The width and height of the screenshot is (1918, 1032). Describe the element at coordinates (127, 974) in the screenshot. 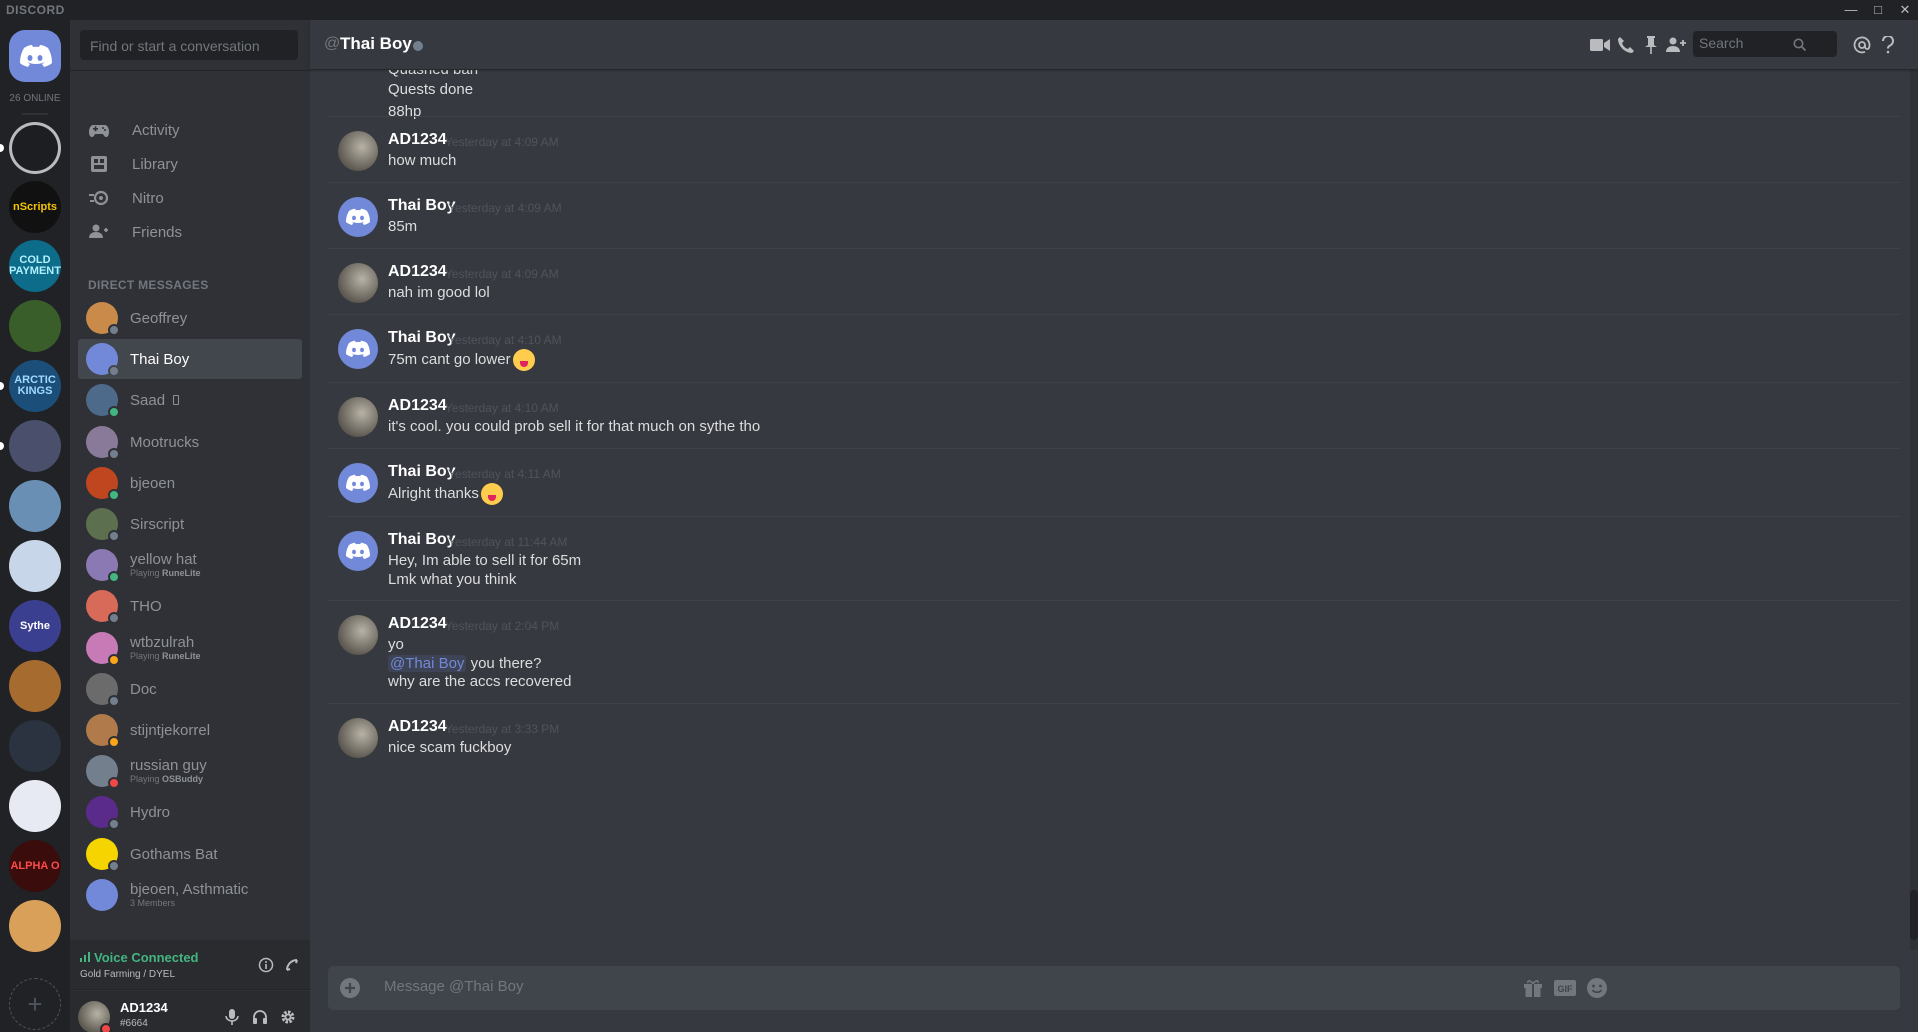

I see `voice-channel: Gold Farming / DYEL` at that location.